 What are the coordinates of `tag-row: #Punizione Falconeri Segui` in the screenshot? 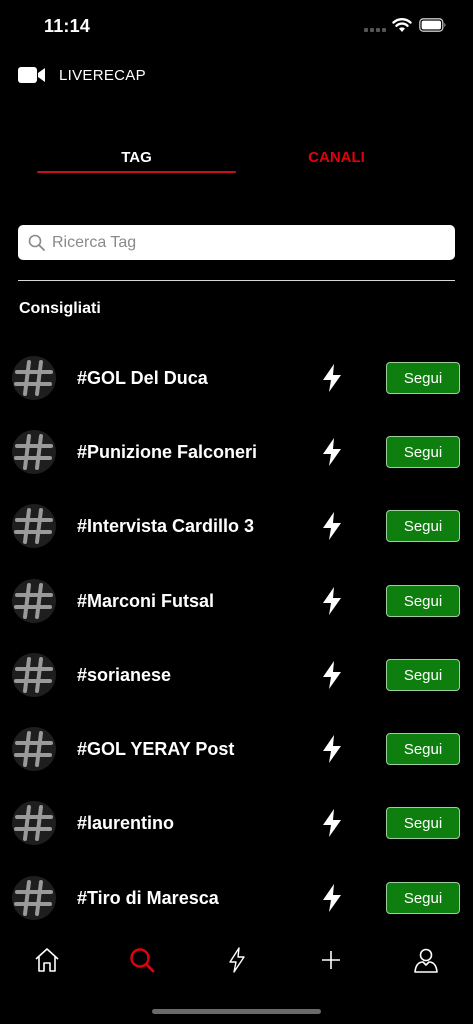 It's located at (236, 452).